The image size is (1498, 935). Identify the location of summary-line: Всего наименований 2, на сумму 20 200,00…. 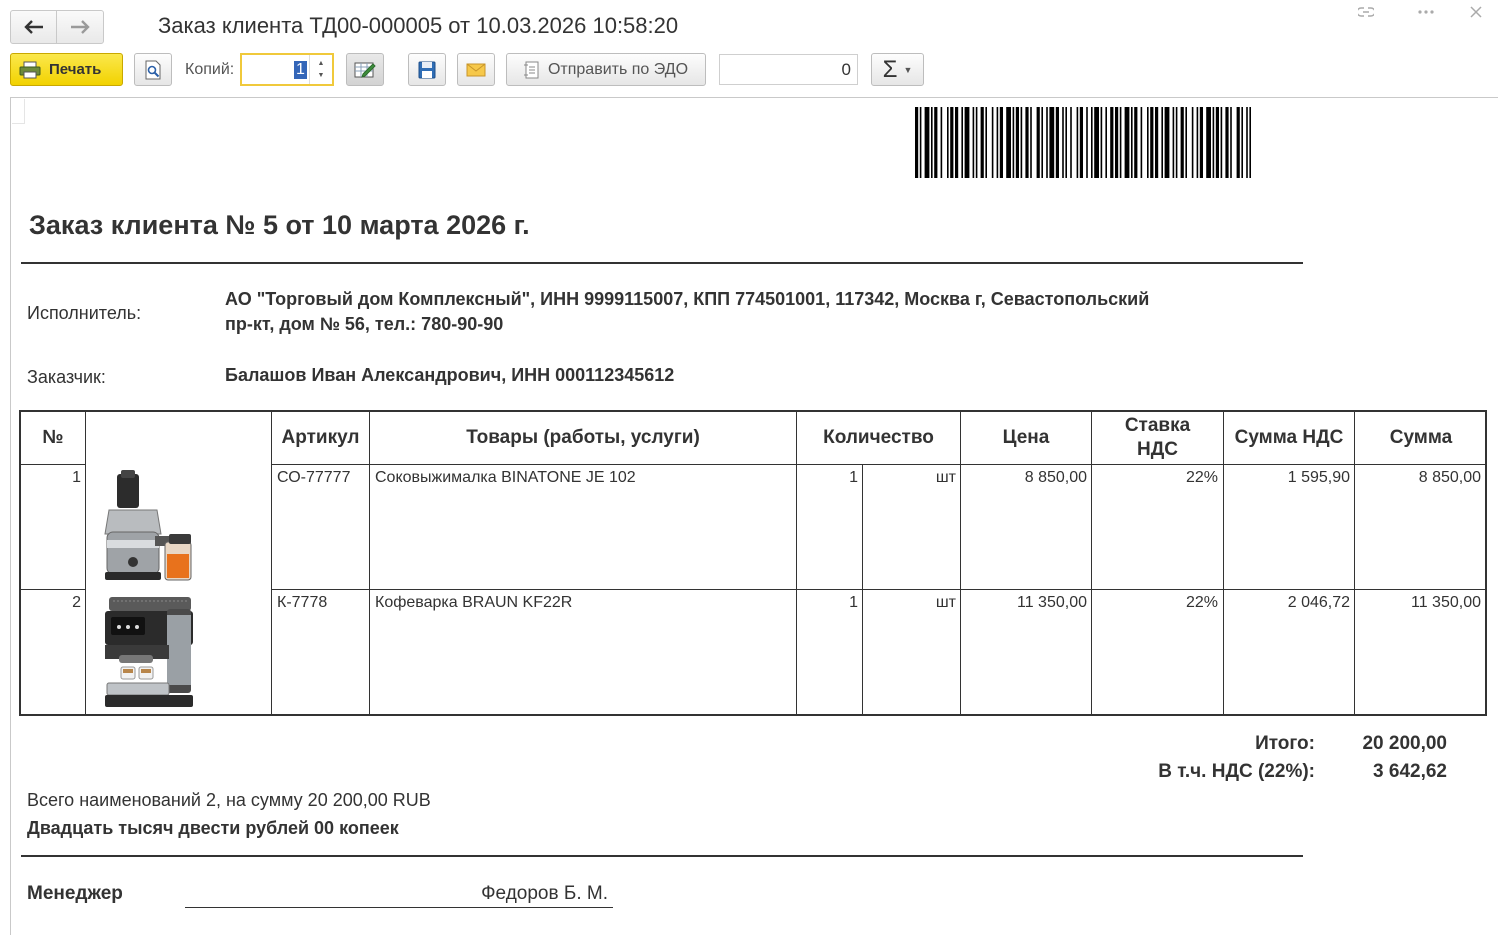
(229, 800).